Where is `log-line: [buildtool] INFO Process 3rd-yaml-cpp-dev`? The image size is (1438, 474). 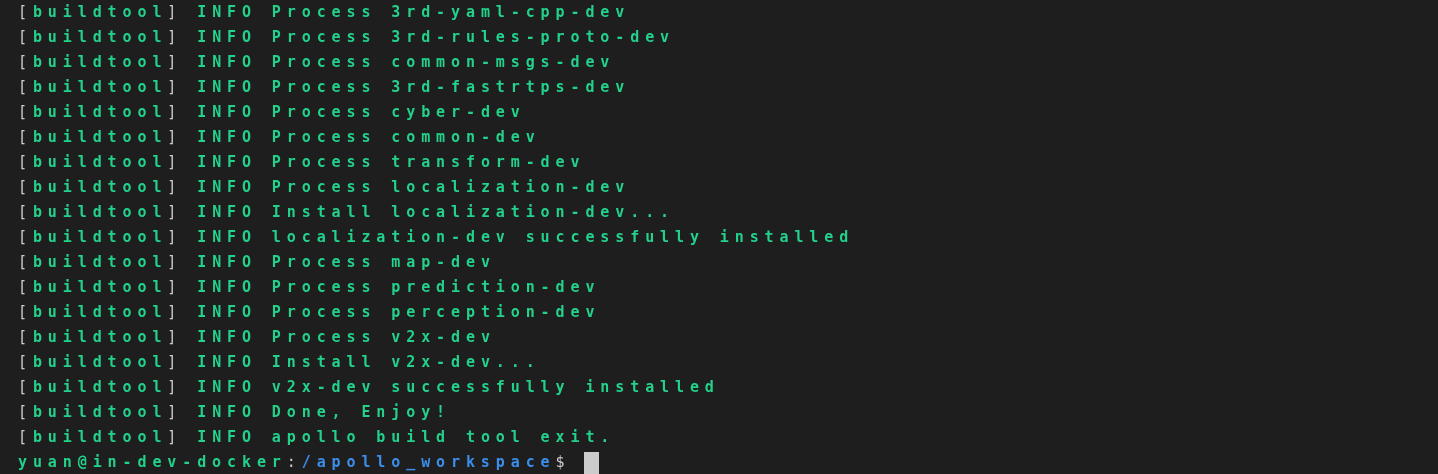
log-line: [buildtool] INFO Process 3rd-yaml-cpp-dev is located at coordinates (324, 12).